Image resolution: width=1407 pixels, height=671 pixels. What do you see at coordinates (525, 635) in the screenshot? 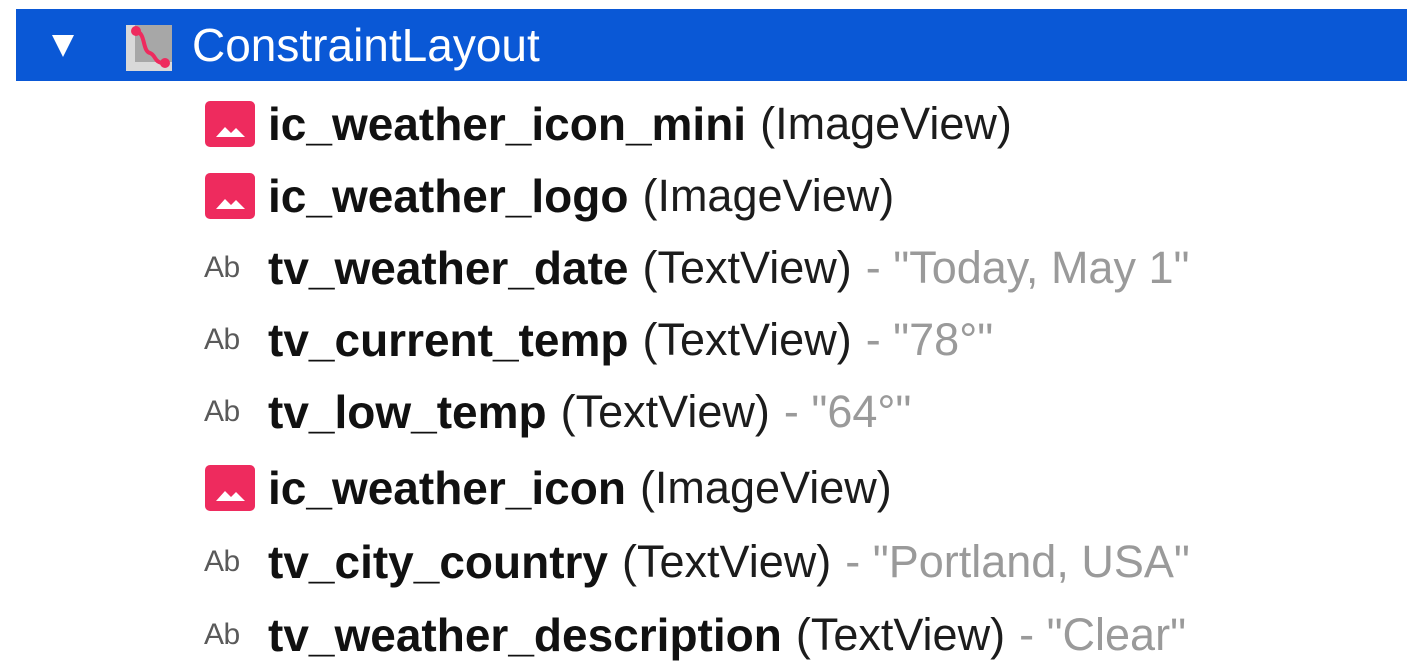
I see `view-id: tv_weather_description` at bounding box center [525, 635].